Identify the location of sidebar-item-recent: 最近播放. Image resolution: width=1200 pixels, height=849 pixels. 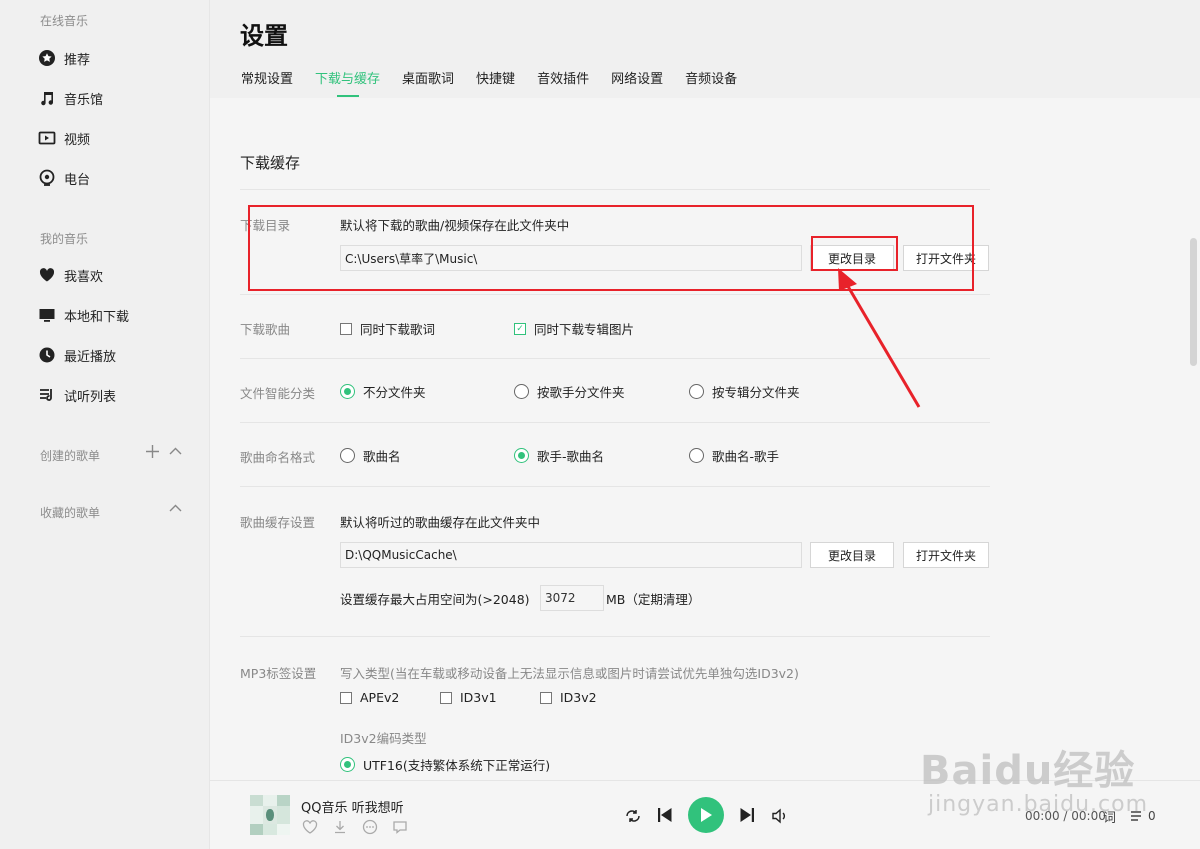
(77, 355).